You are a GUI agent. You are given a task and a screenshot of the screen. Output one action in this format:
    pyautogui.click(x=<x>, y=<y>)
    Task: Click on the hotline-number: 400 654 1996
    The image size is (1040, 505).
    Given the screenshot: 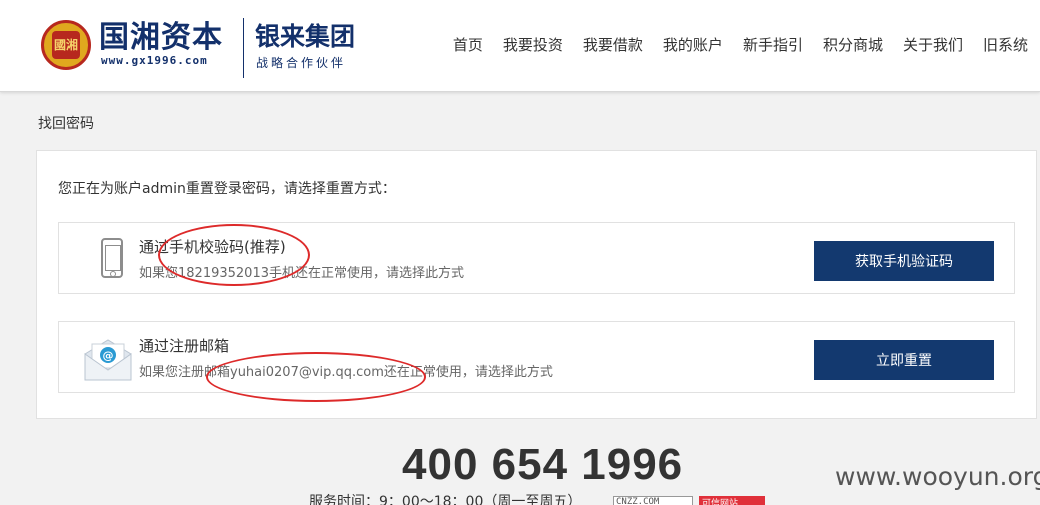 What is the action you would take?
    pyautogui.click(x=543, y=464)
    